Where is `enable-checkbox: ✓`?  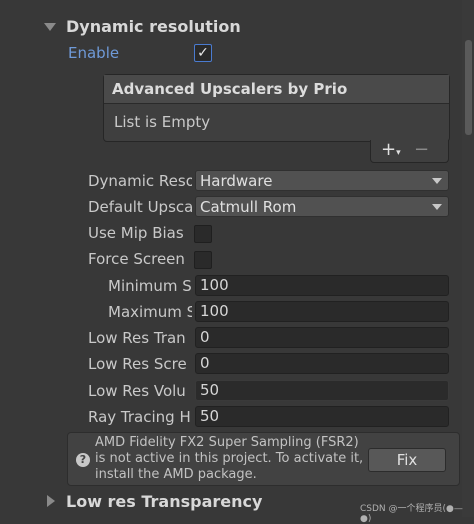
enable-checkbox: ✓ is located at coordinates (203, 53).